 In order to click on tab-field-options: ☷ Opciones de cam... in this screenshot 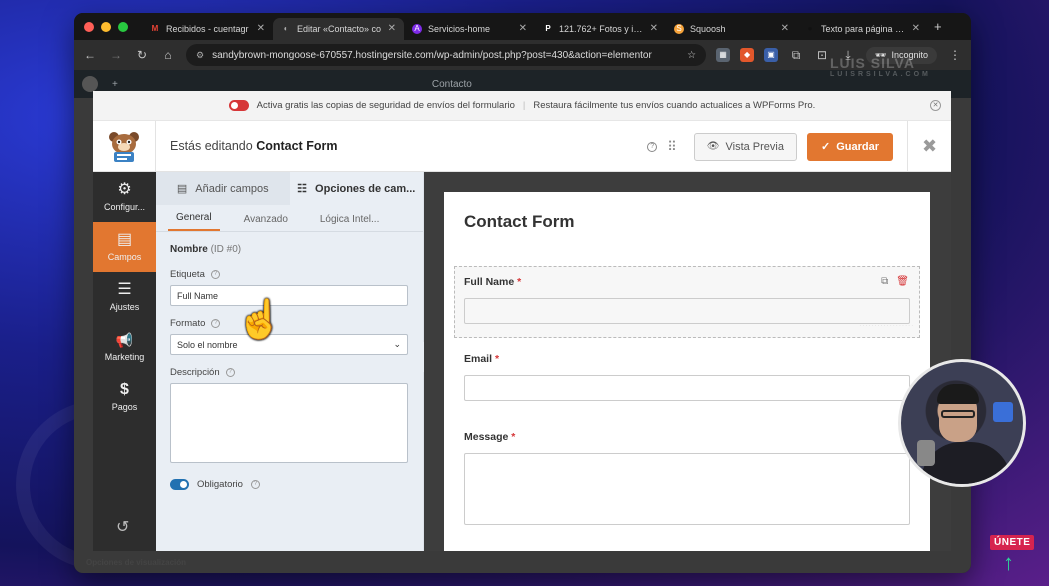, I will do `click(356, 188)`.